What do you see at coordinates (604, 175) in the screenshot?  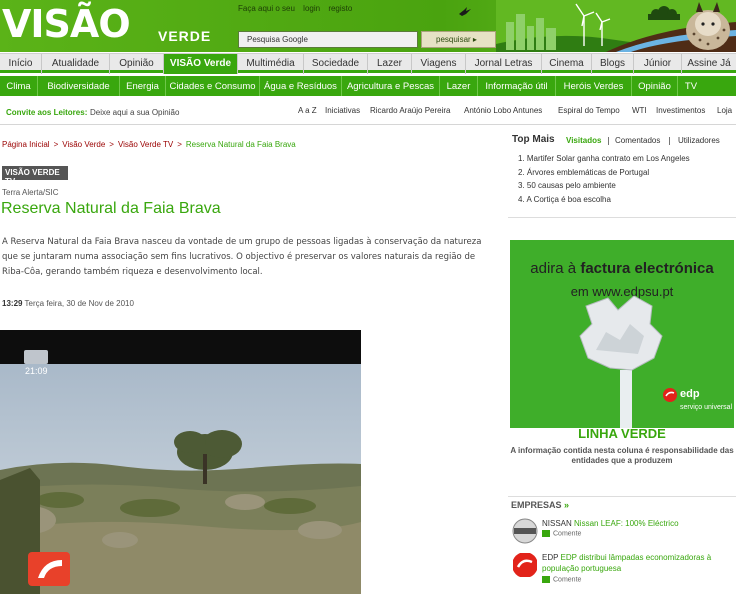 I see `top-mais-item: 2. Árvores emblemáticas de Portugal` at bounding box center [604, 175].